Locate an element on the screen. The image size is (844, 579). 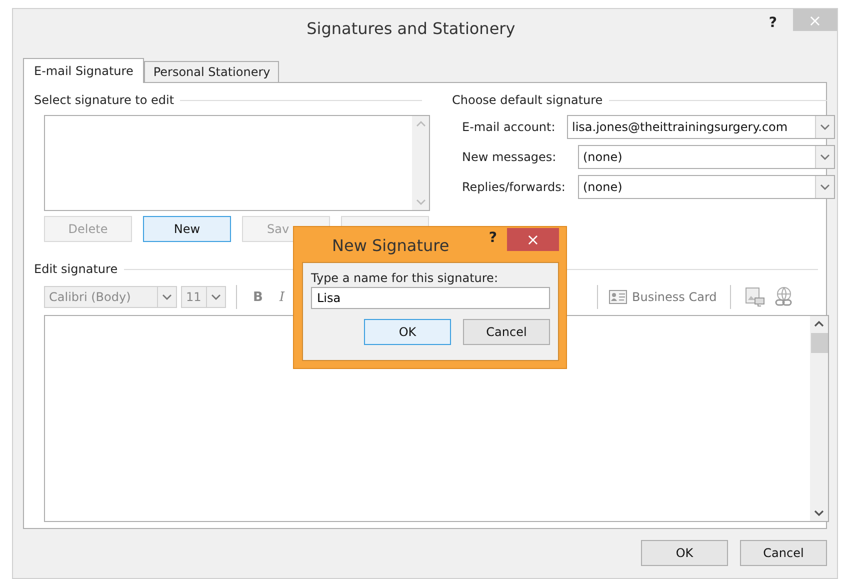
signature-list is located at coordinates (237, 163).